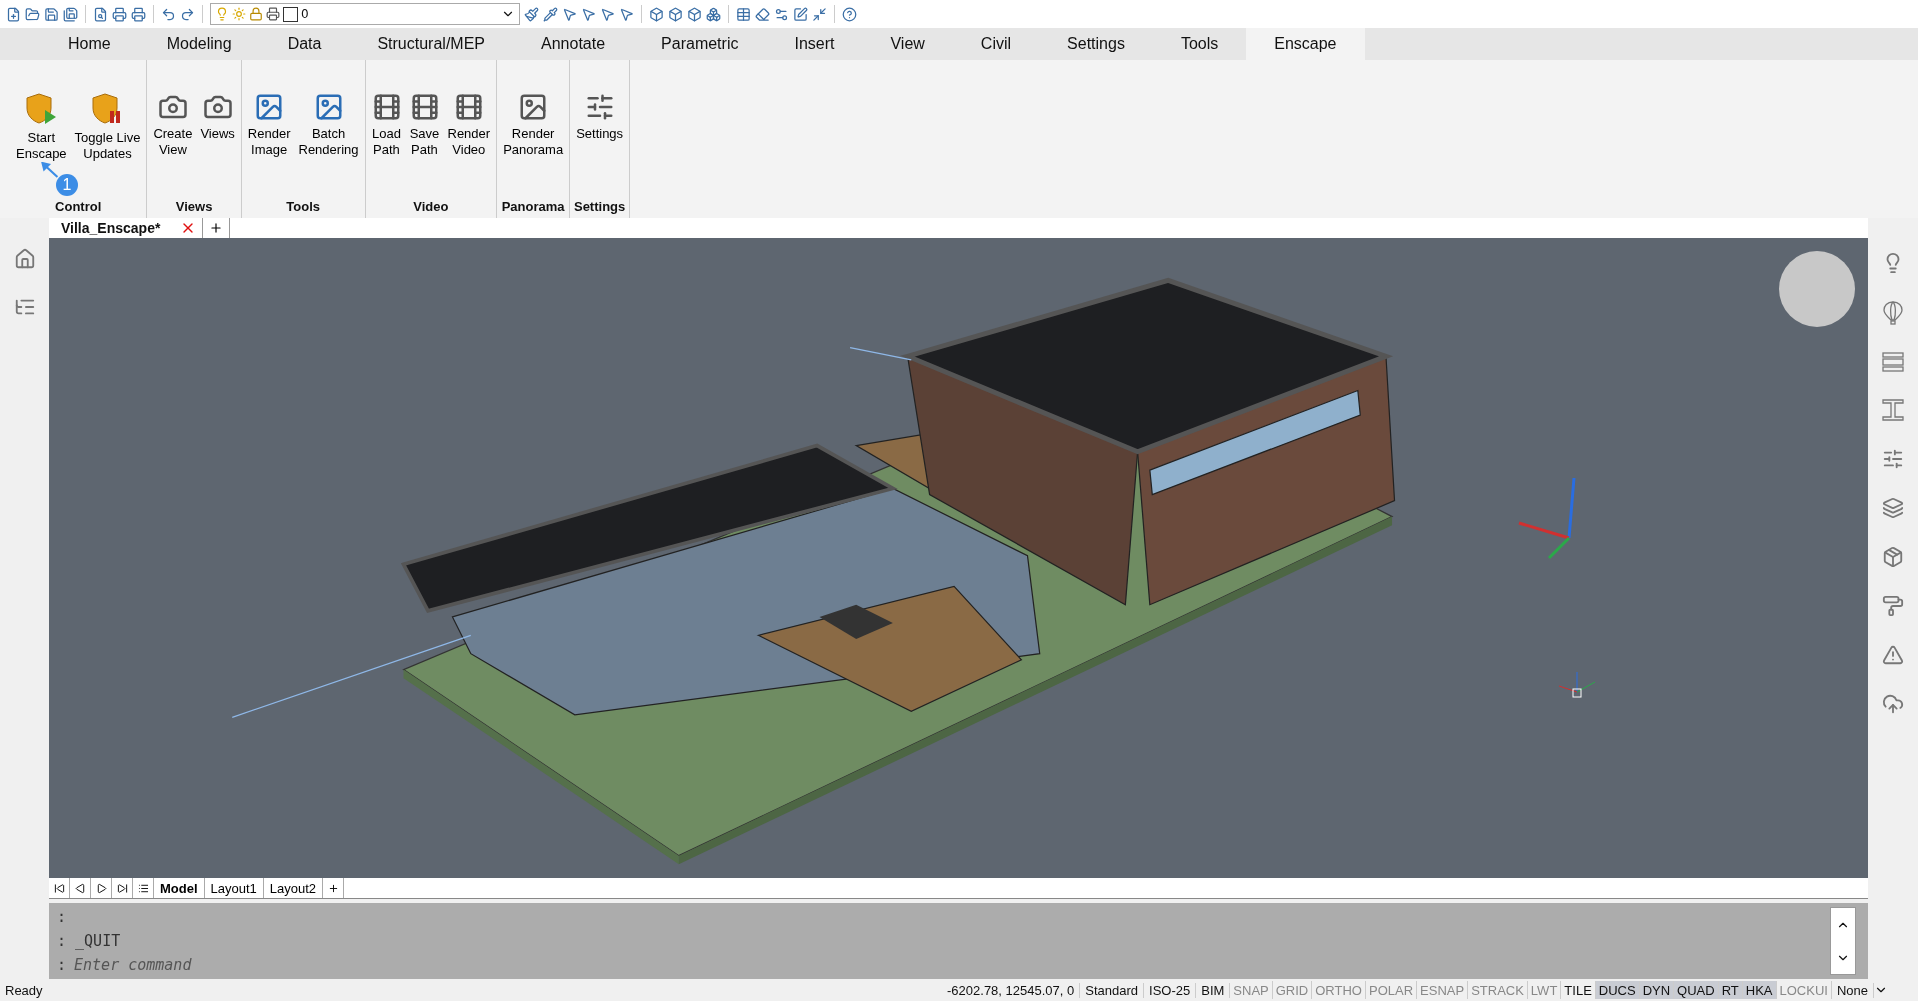 This screenshot has height=1001, width=1918. I want to click on table-icon, so click(743, 14).